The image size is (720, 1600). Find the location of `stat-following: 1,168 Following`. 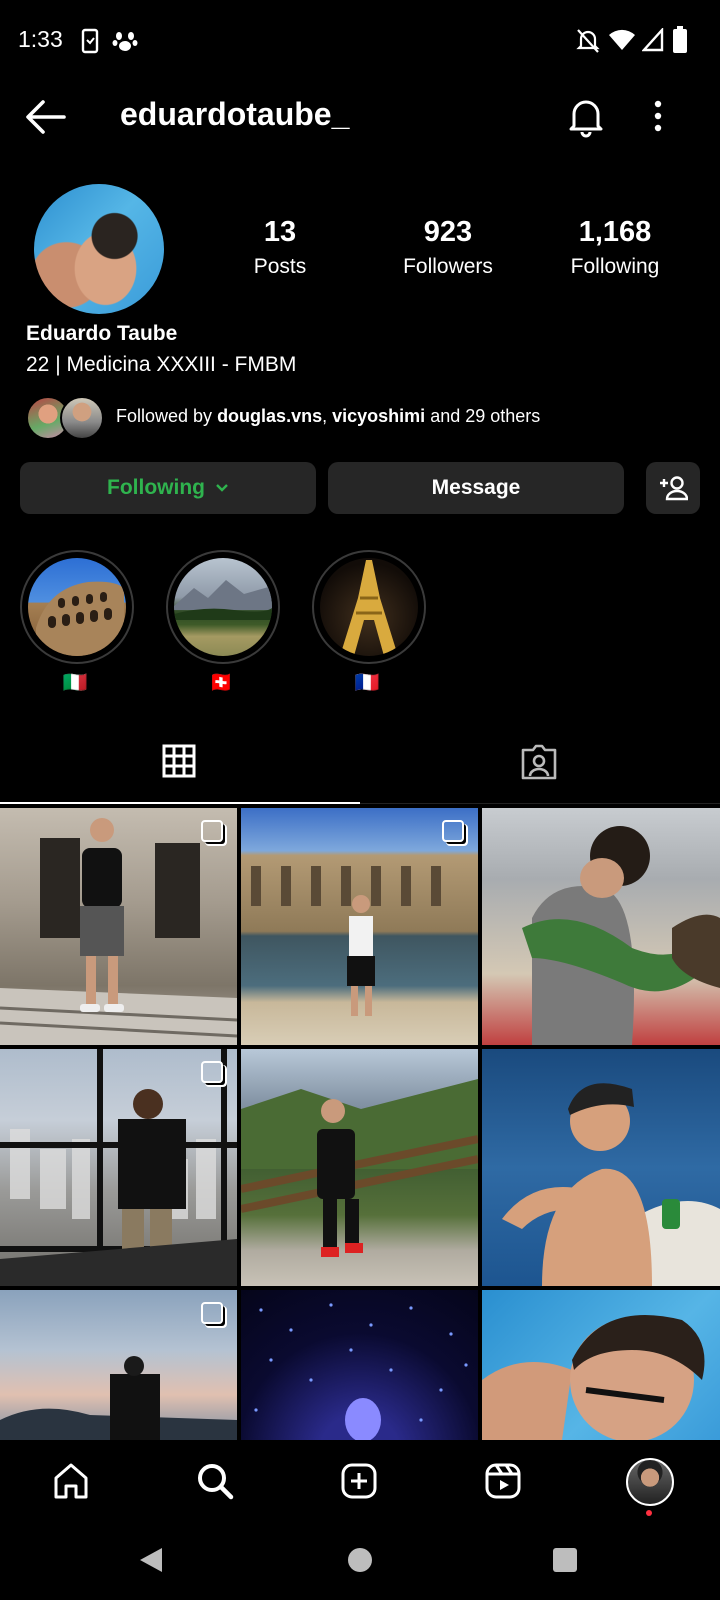

stat-following: 1,168 Following is located at coordinates (615, 247).